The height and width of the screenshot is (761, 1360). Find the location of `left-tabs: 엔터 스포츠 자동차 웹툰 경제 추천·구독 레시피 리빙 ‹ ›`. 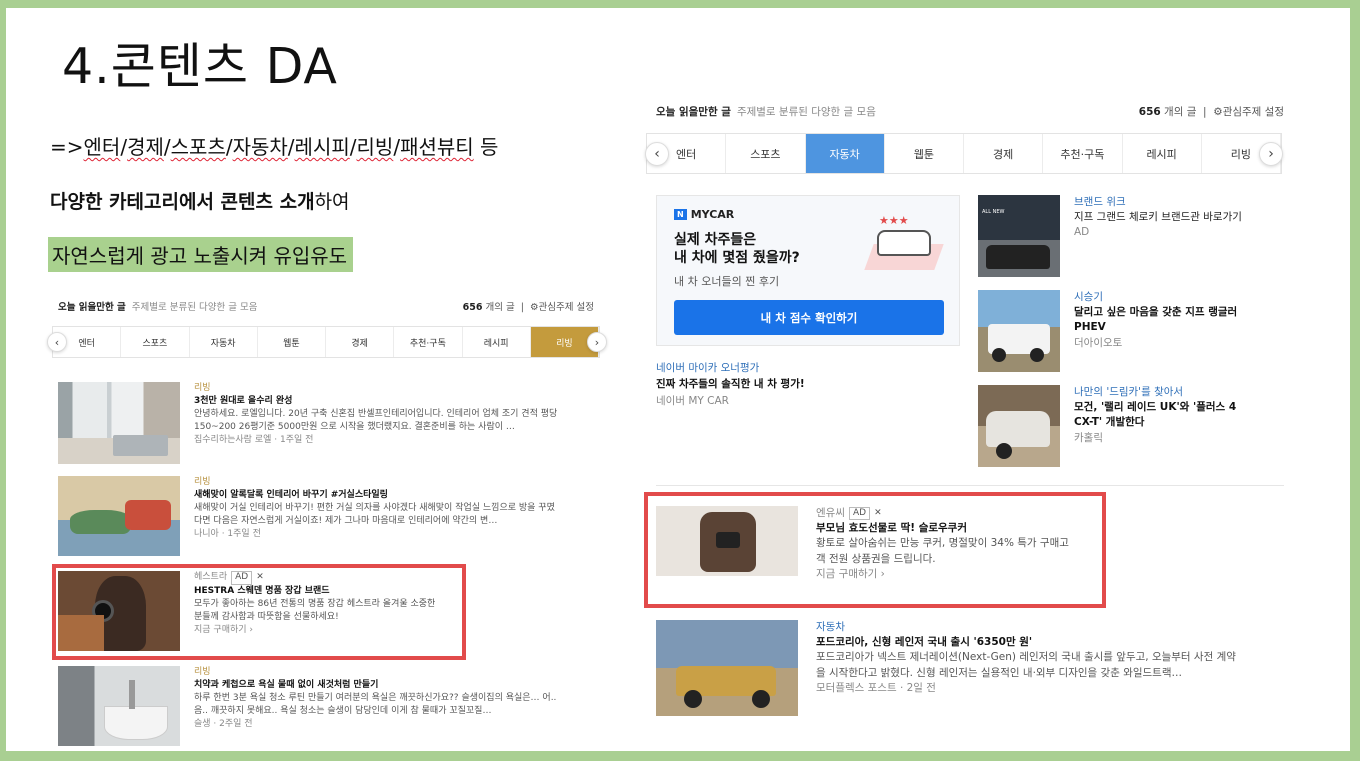

left-tabs: 엔터 스포츠 자동차 웹툰 경제 추천·구독 레시피 리빙 ‹ › is located at coordinates (327, 342).